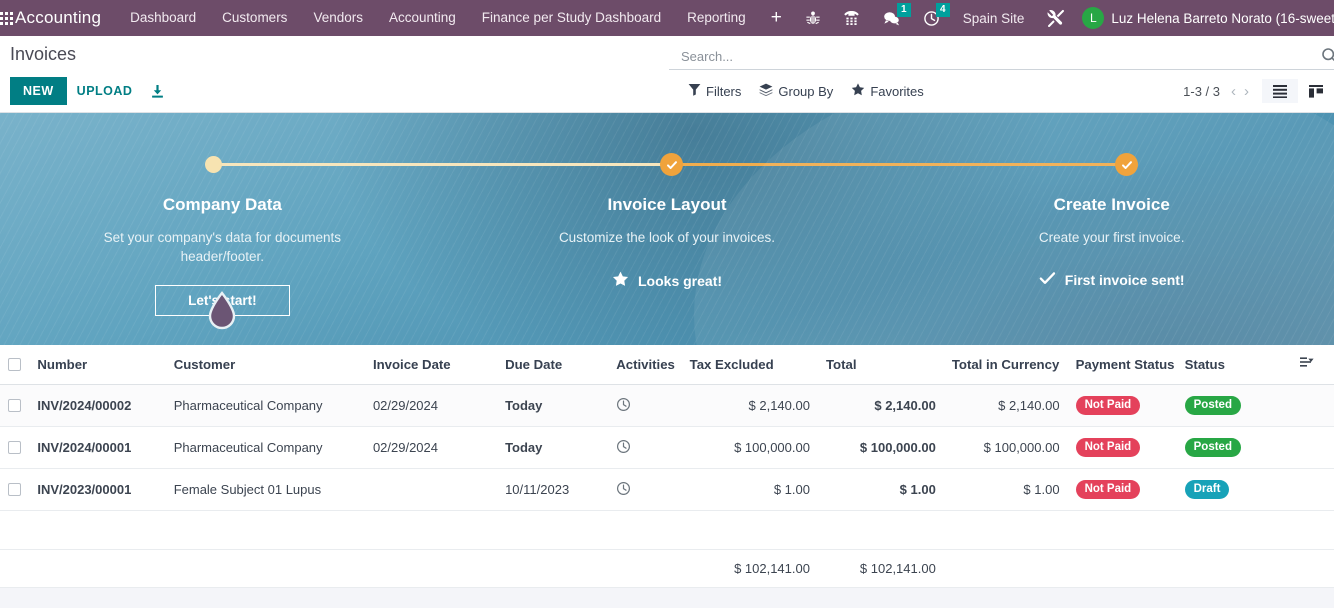 Image resolution: width=1334 pixels, height=608 pixels. What do you see at coordinates (222, 311) in the screenshot?
I see `droplet-pointer-icon` at bounding box center [222, 311].